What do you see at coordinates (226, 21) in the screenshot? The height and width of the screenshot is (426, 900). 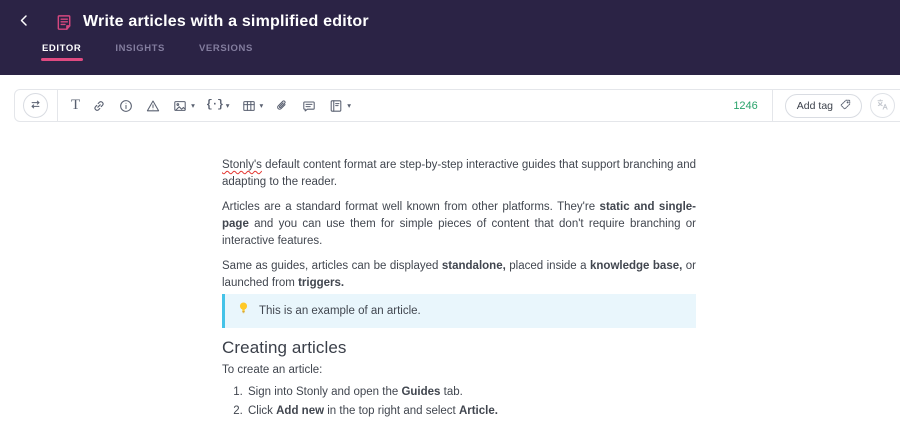 I see `page-title: Write articles with a simplified editor` at bounding box center [226, 21].